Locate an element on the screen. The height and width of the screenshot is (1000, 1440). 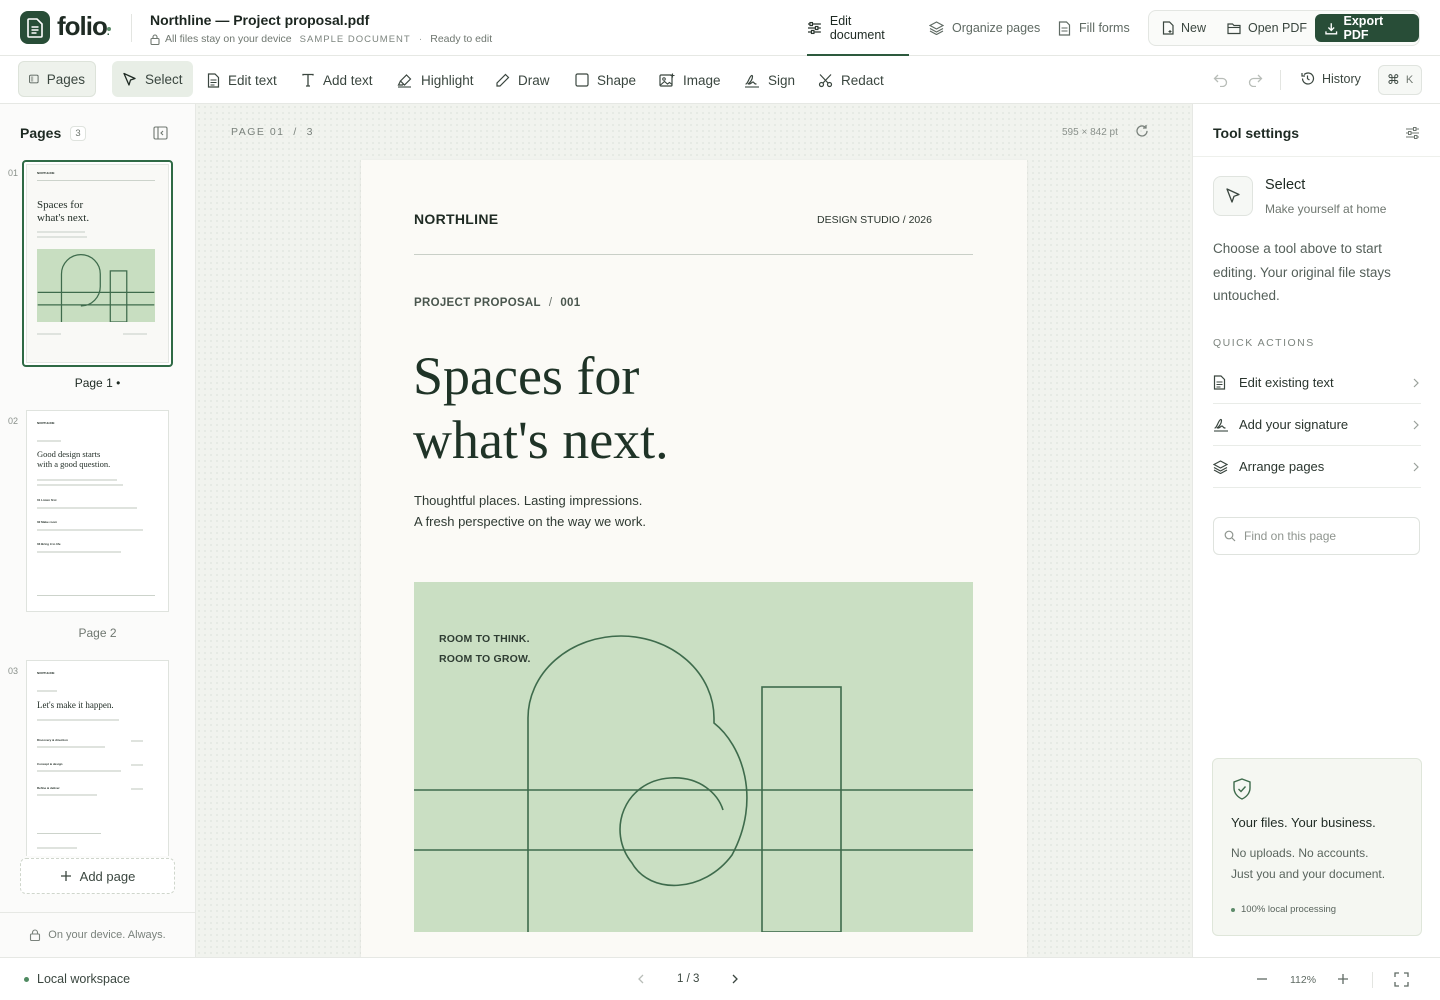
toolbar-divider is located at coordinates (1280, 80).